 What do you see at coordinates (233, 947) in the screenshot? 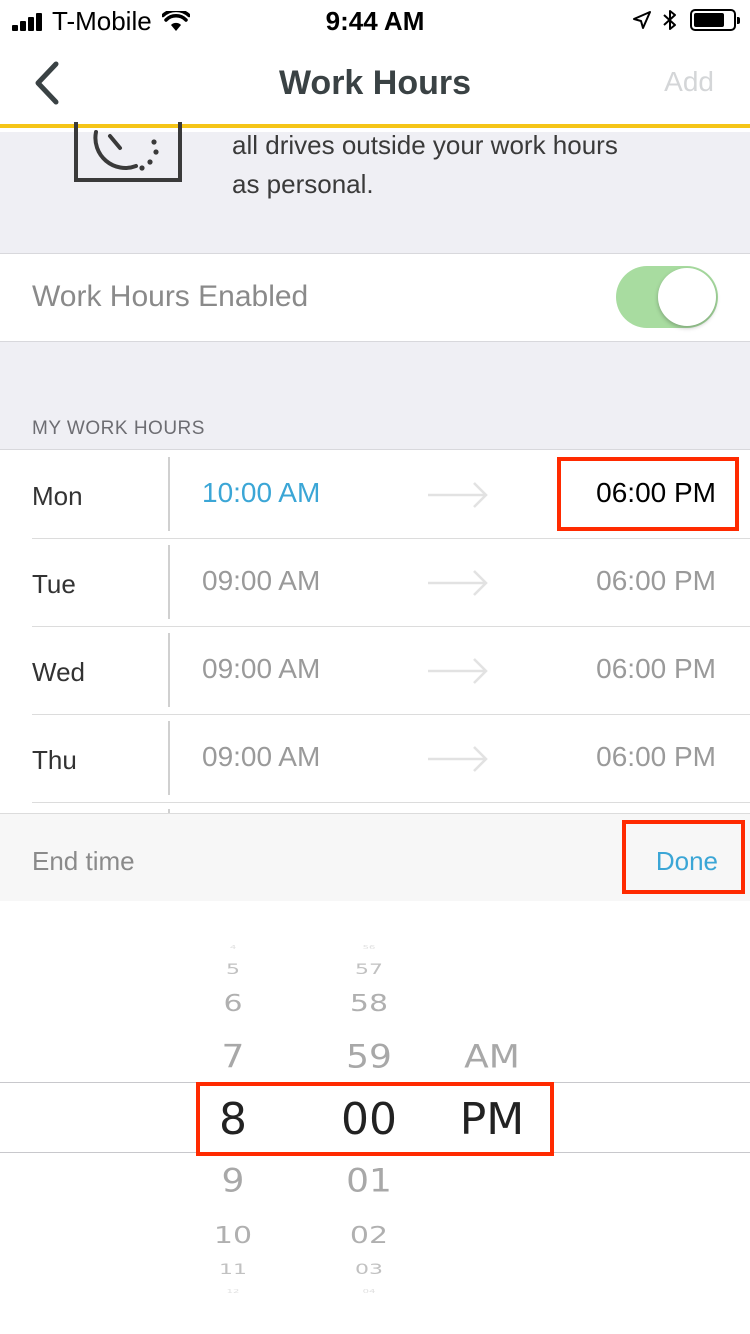
I see `hour-option: 4` at bounding box center [233, 947].